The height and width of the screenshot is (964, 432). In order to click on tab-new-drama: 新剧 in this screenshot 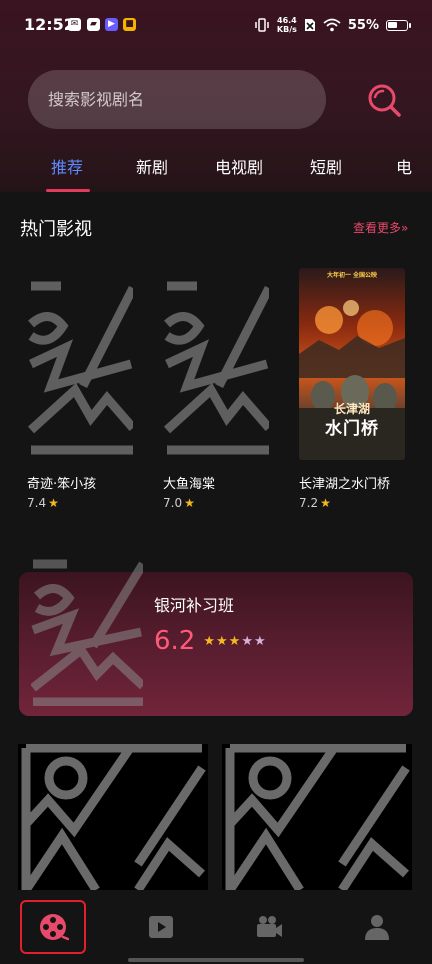, I will do `click(152, 166)`.